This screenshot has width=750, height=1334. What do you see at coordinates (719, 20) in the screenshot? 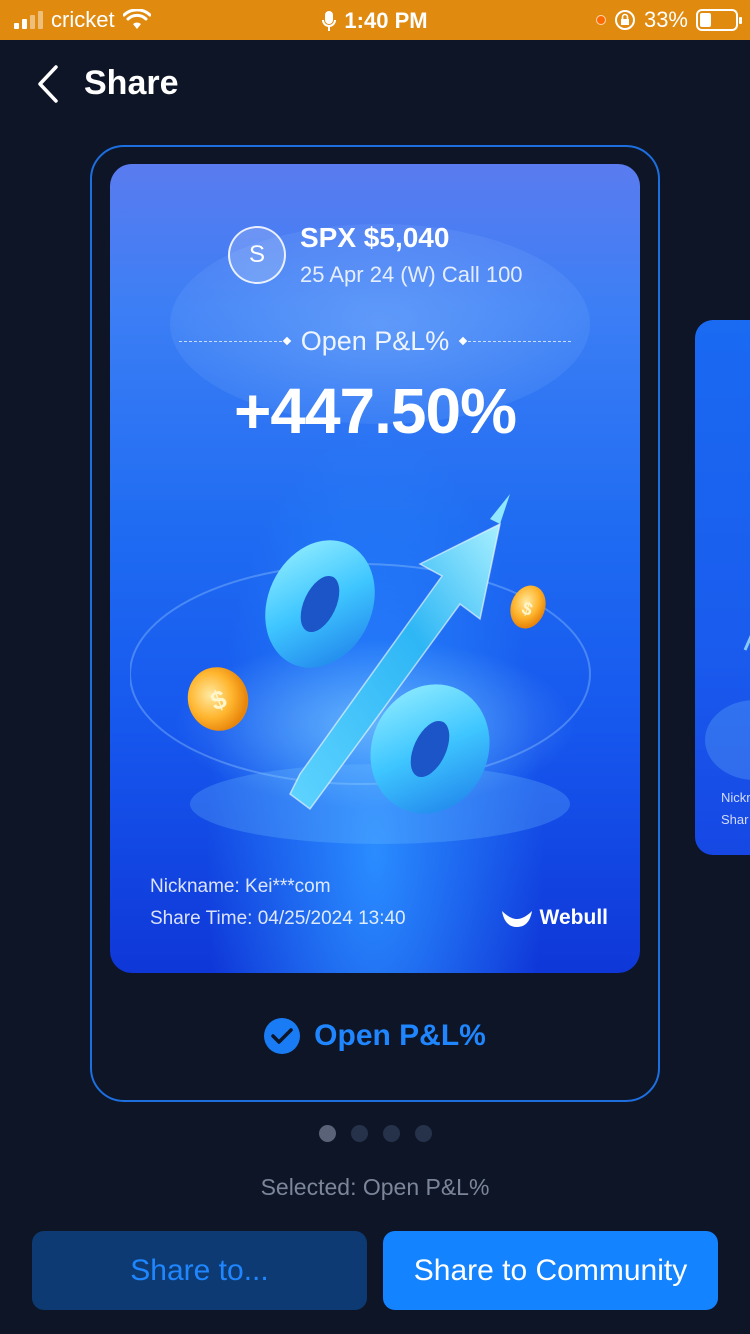
I see `battery-icon` at bounding box center [719, 20].